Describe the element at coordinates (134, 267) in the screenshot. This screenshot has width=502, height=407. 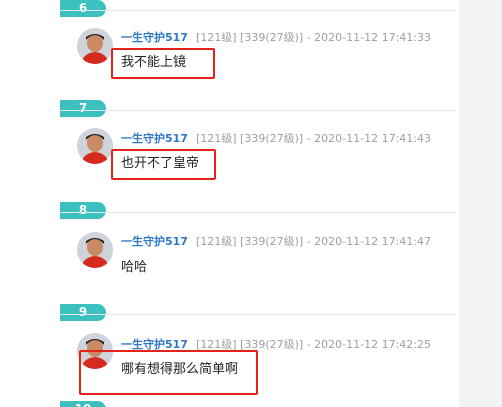
I see `comment-text: 哈哈` at that location.